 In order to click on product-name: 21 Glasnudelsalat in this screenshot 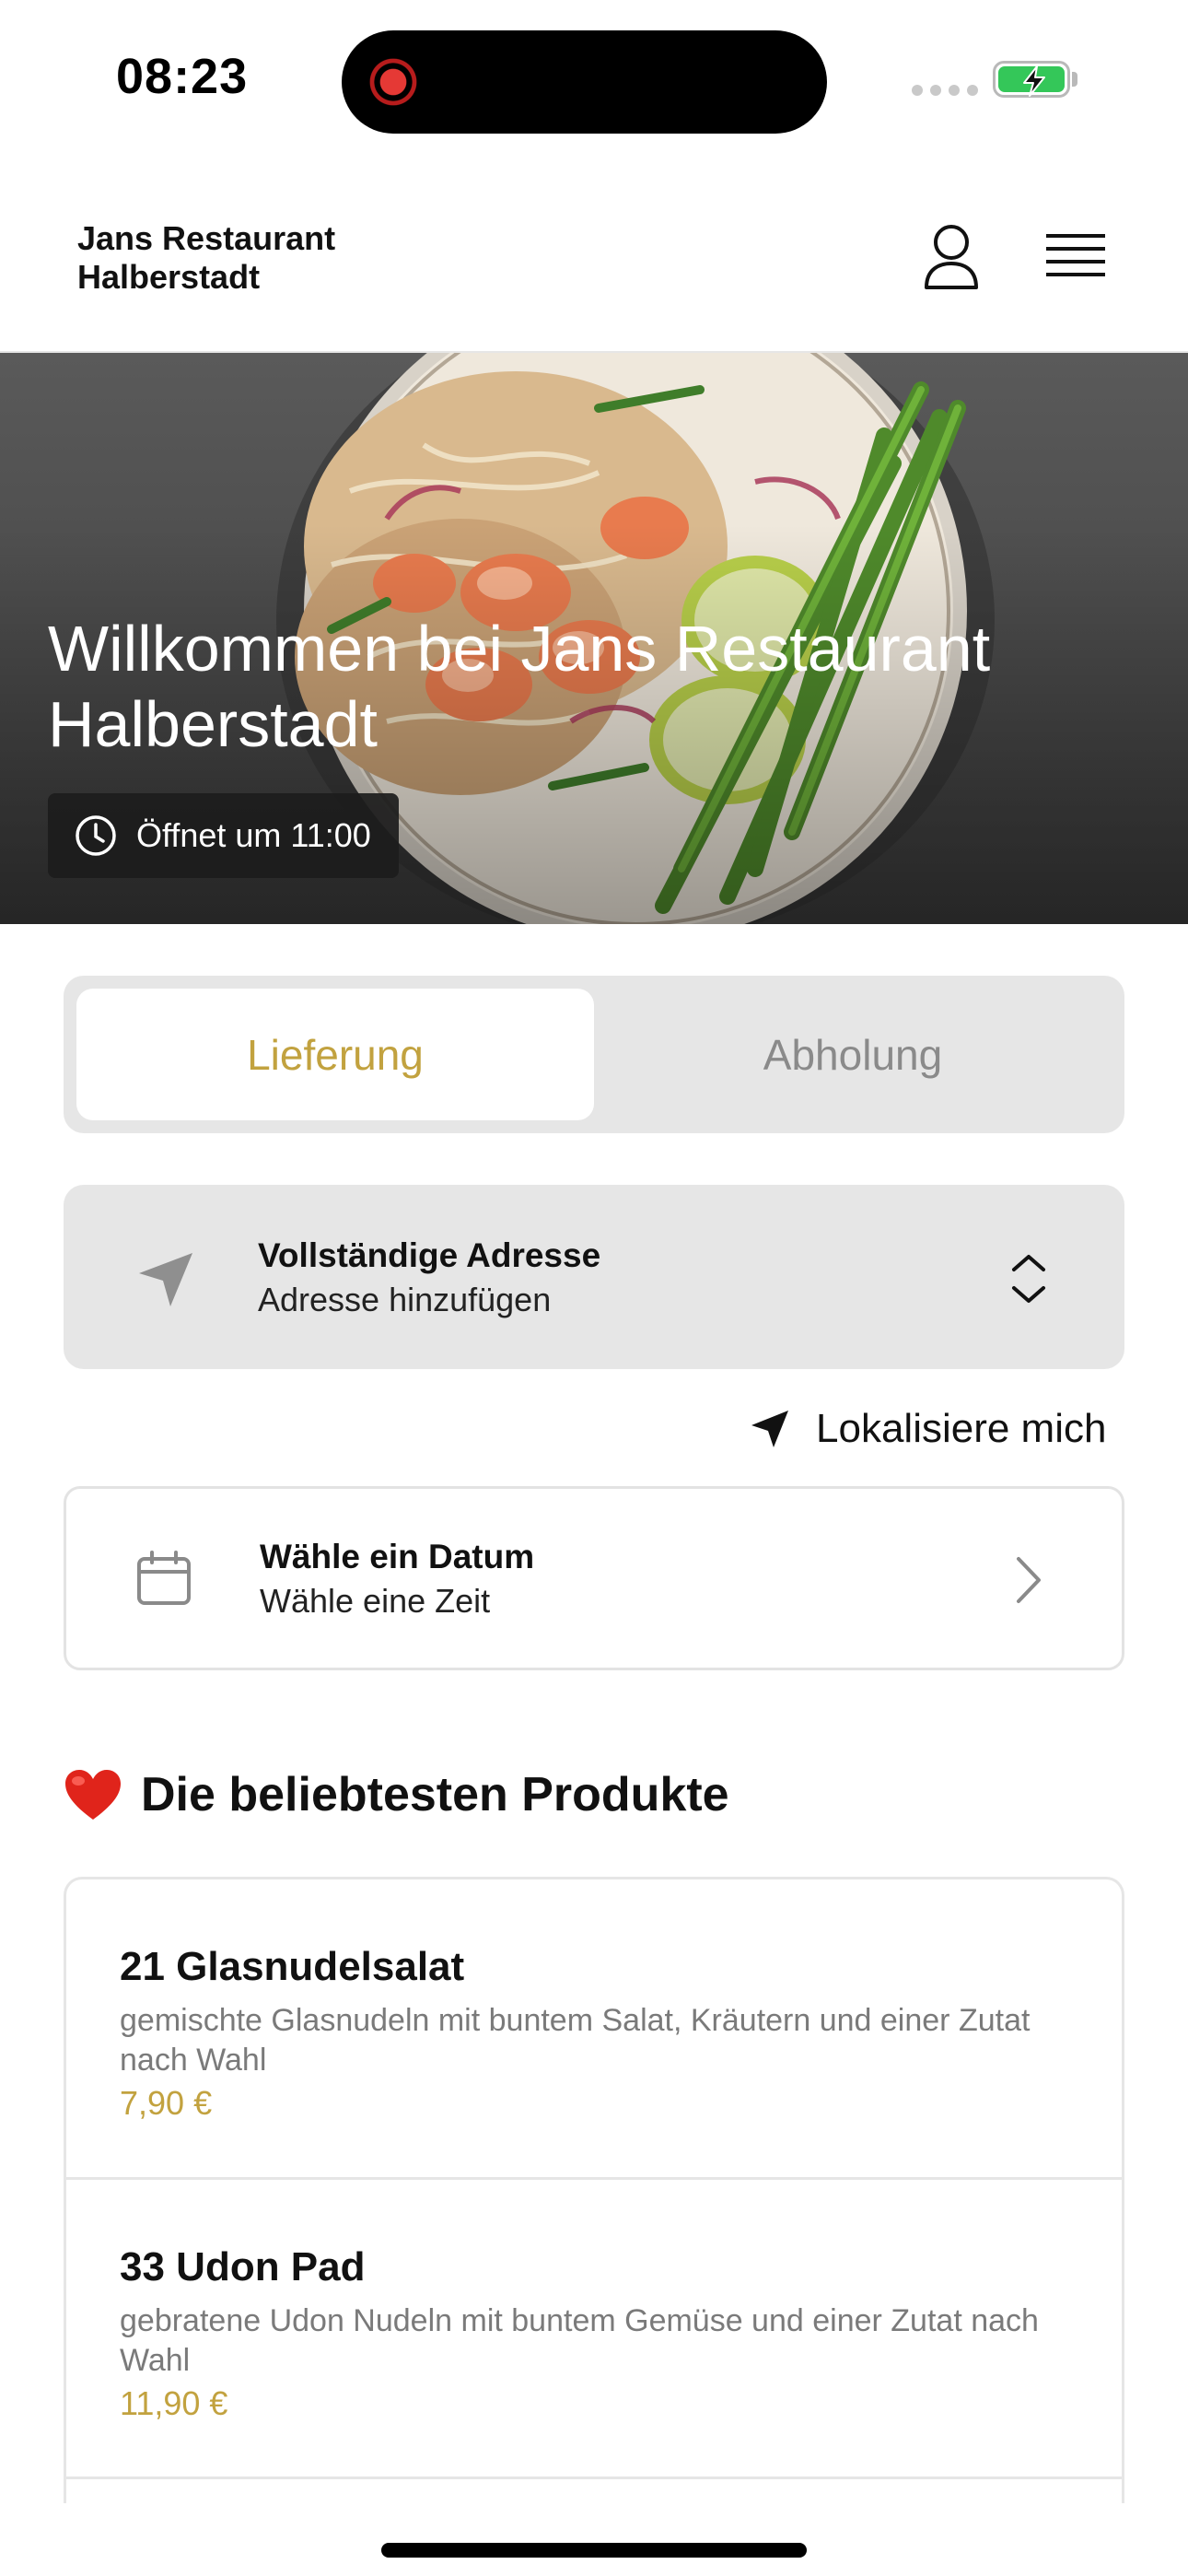, I will do `click(292, 1966)`.